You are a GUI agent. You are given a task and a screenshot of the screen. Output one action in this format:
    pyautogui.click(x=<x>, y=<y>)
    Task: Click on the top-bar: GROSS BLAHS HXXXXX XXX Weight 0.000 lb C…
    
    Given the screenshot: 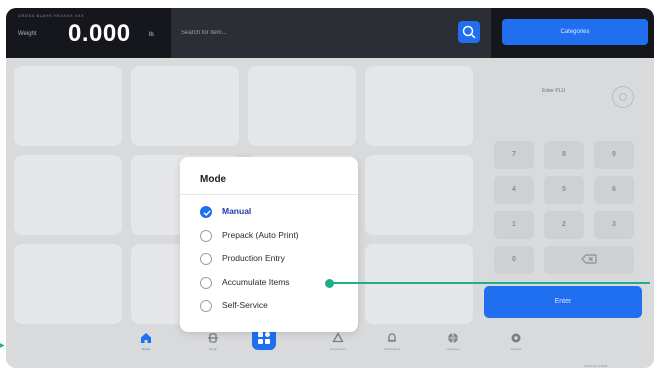 What is the action you would take?
    pyautogui.click(x=330, y=33)
    